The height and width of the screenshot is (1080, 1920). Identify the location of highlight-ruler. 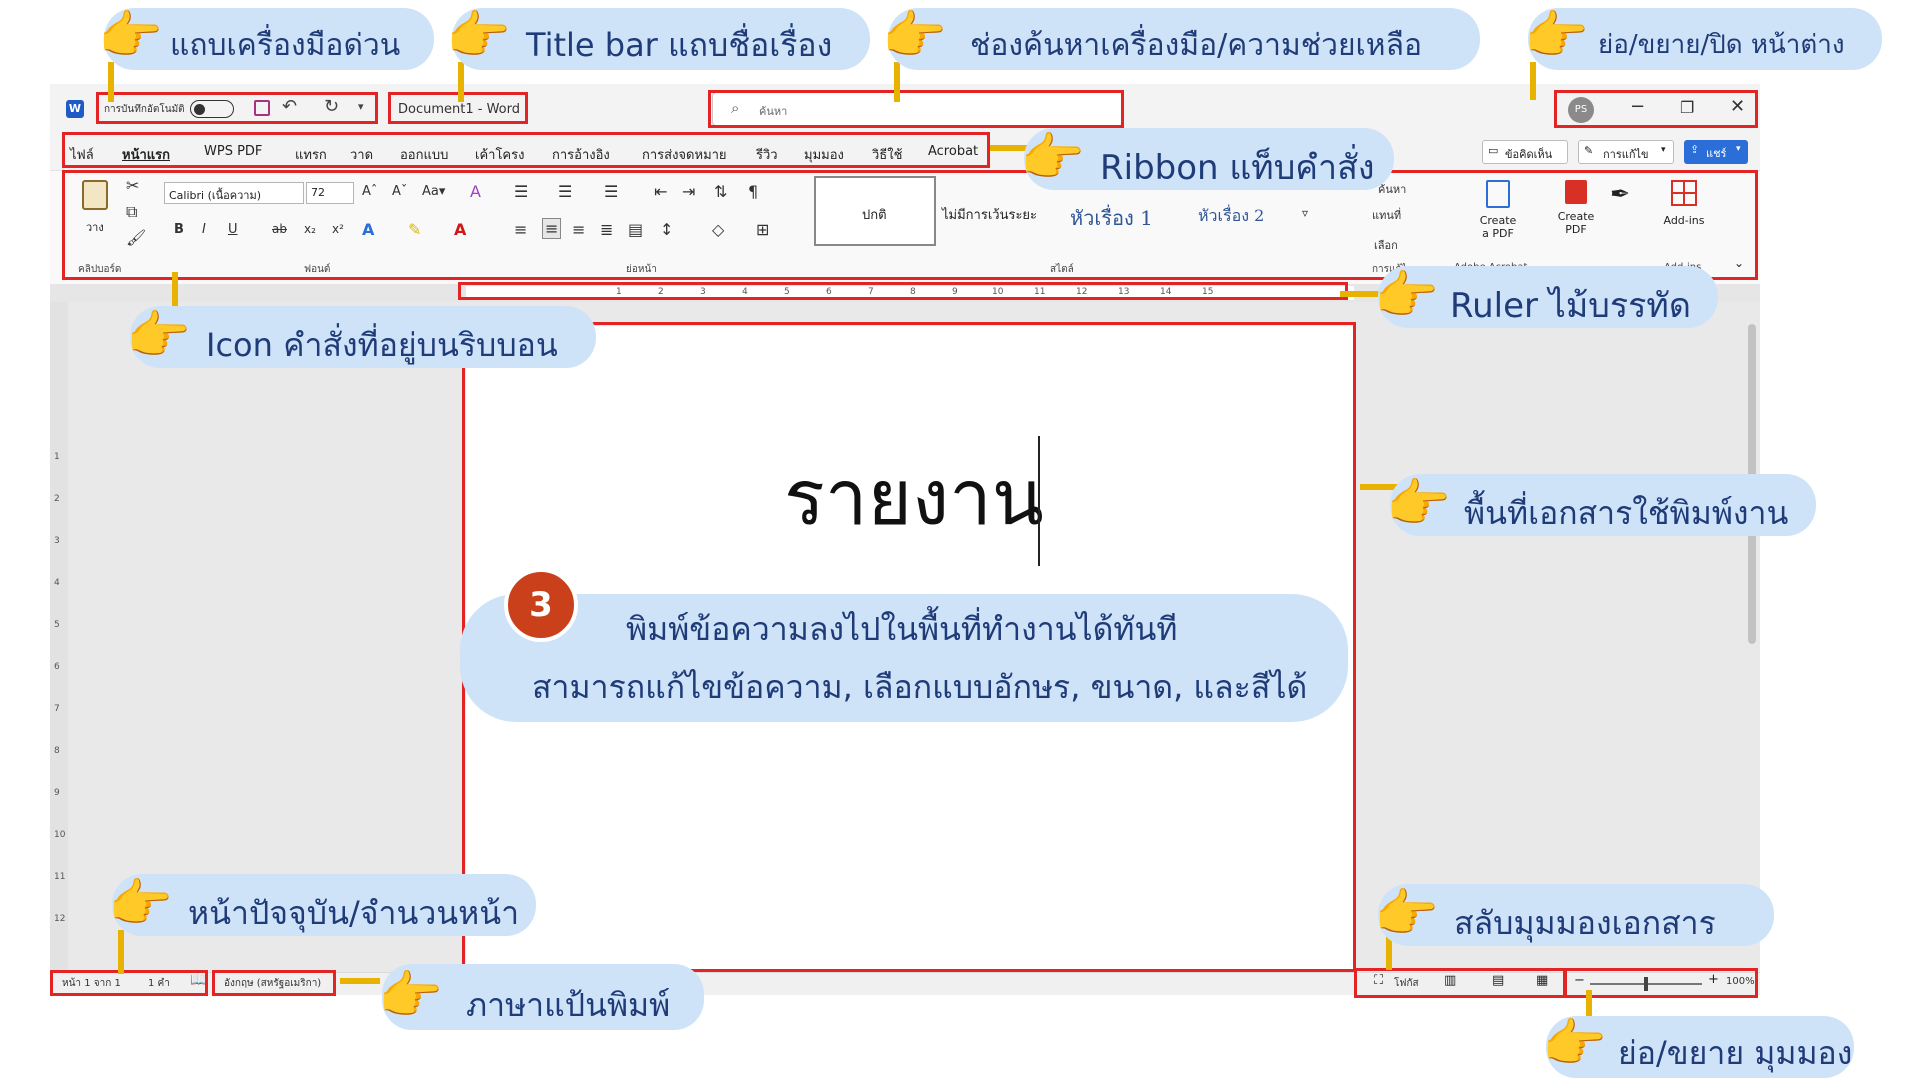
(903, 291).